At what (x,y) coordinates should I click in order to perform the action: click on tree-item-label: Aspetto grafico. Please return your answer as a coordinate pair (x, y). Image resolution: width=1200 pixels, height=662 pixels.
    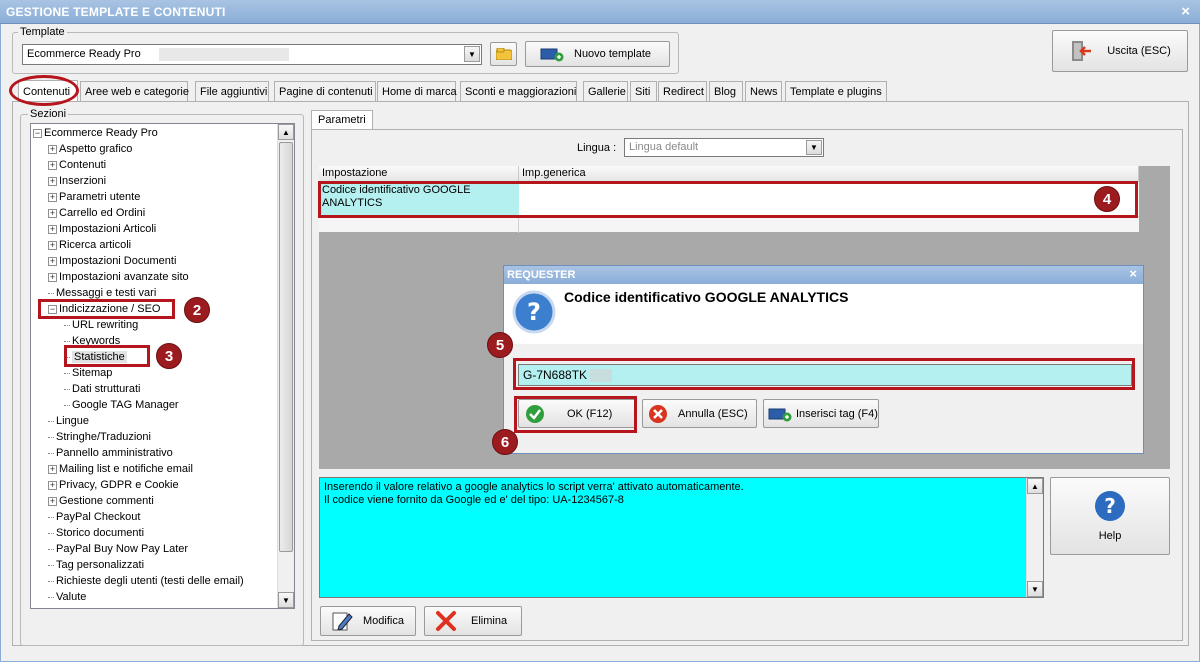
    Looking at the image, I should click on (96, 149).